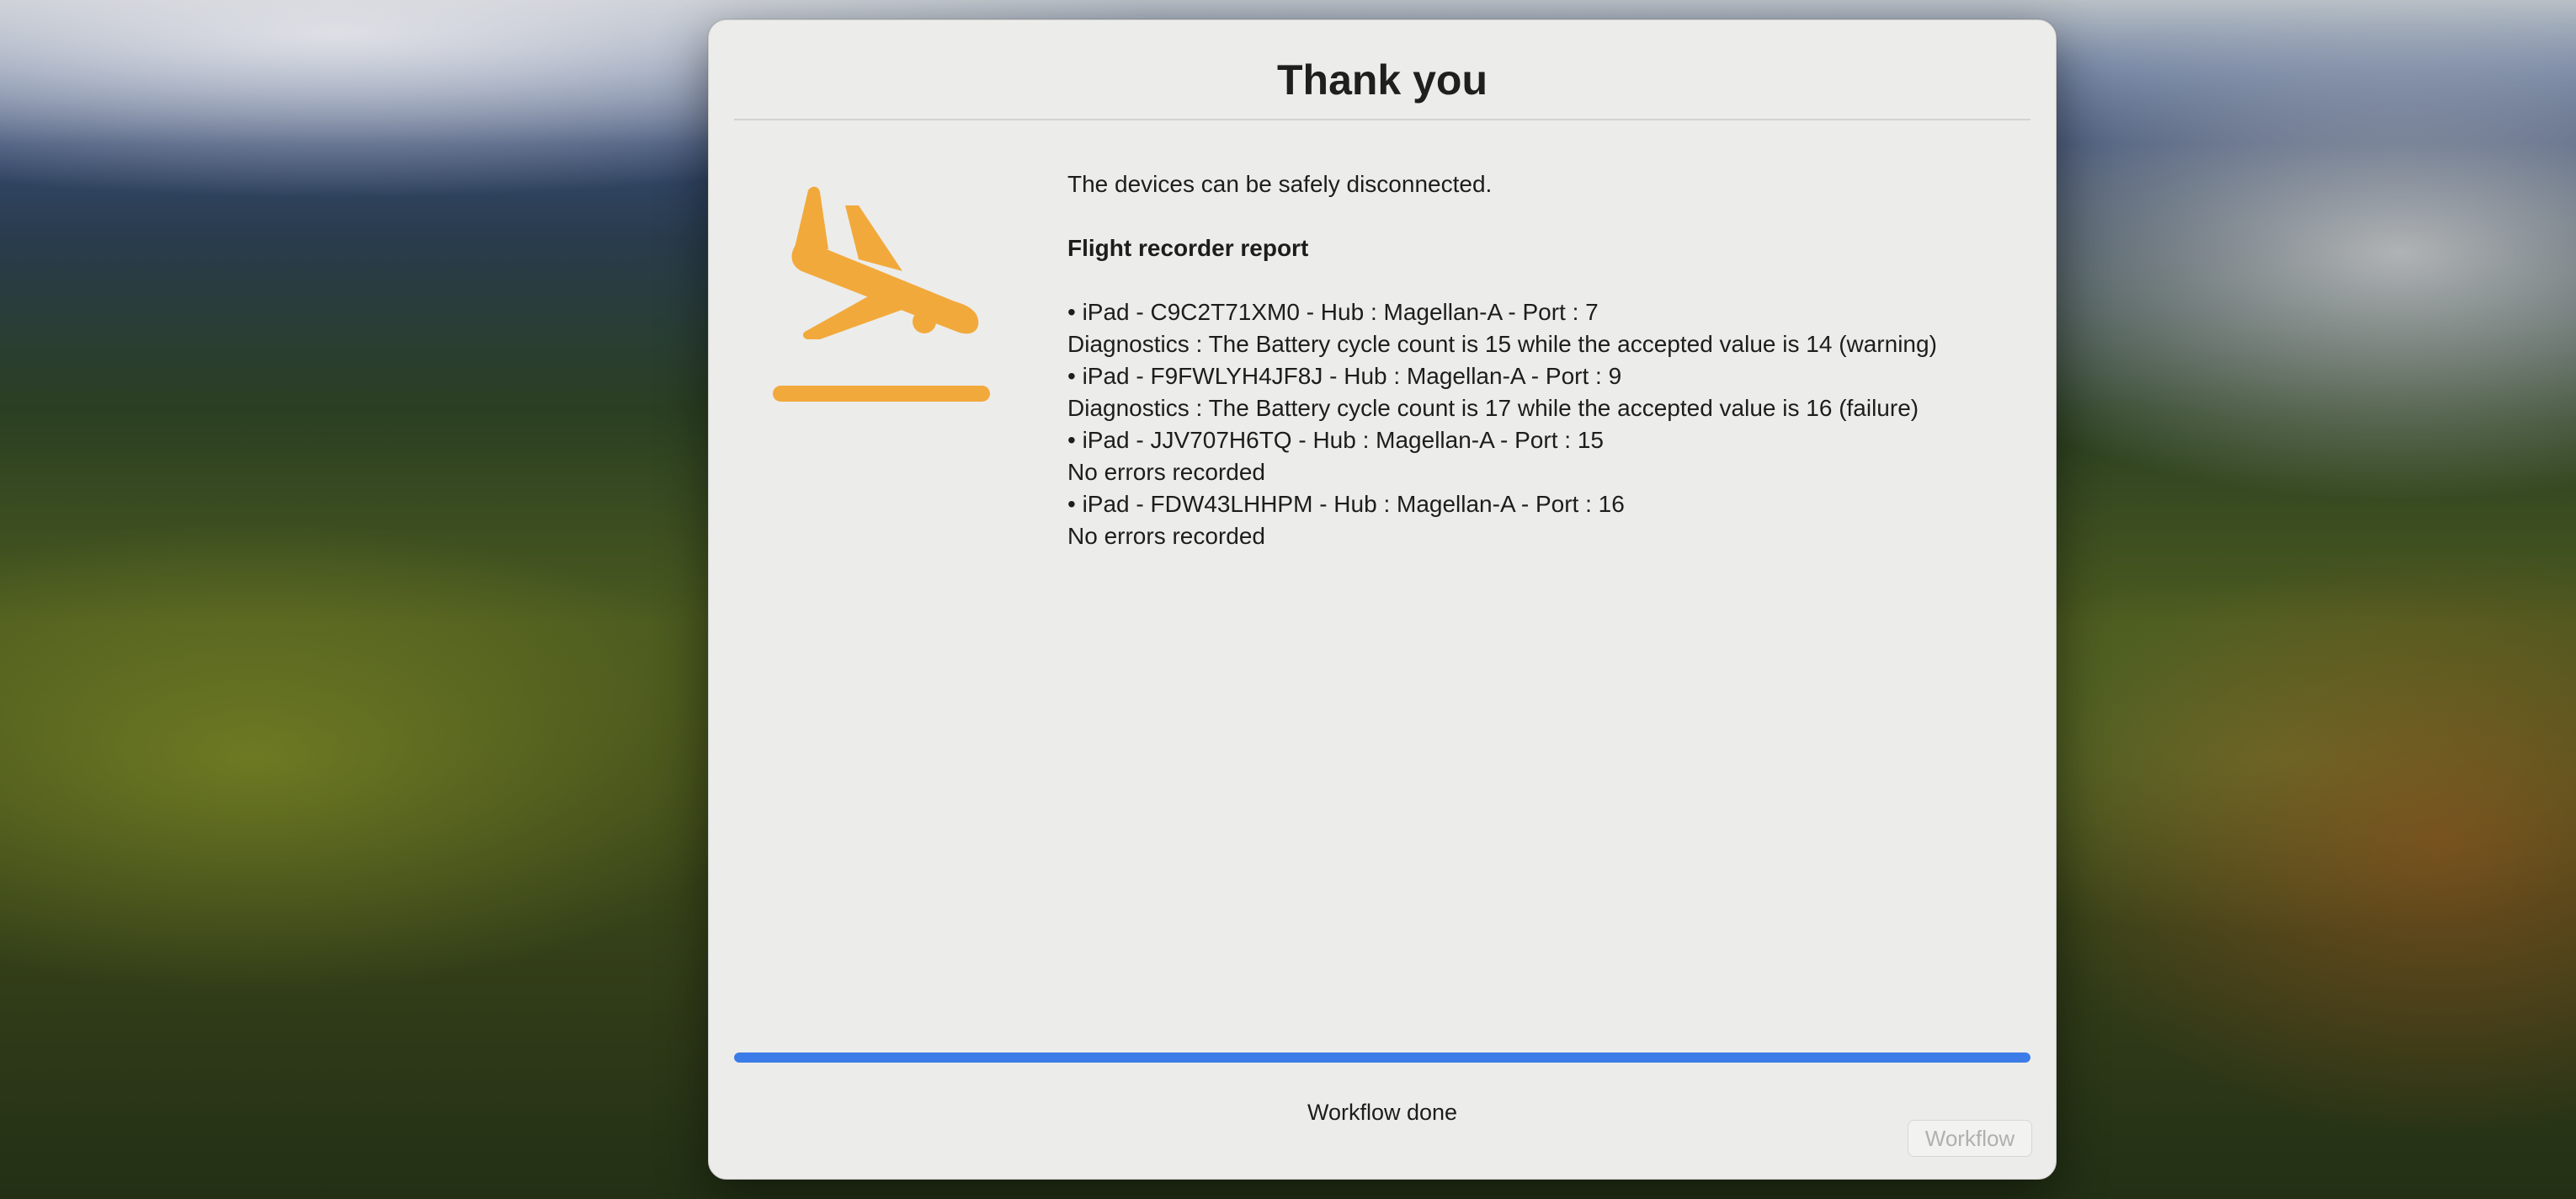  I want to click on progress-bar, so click(1382, 1057).